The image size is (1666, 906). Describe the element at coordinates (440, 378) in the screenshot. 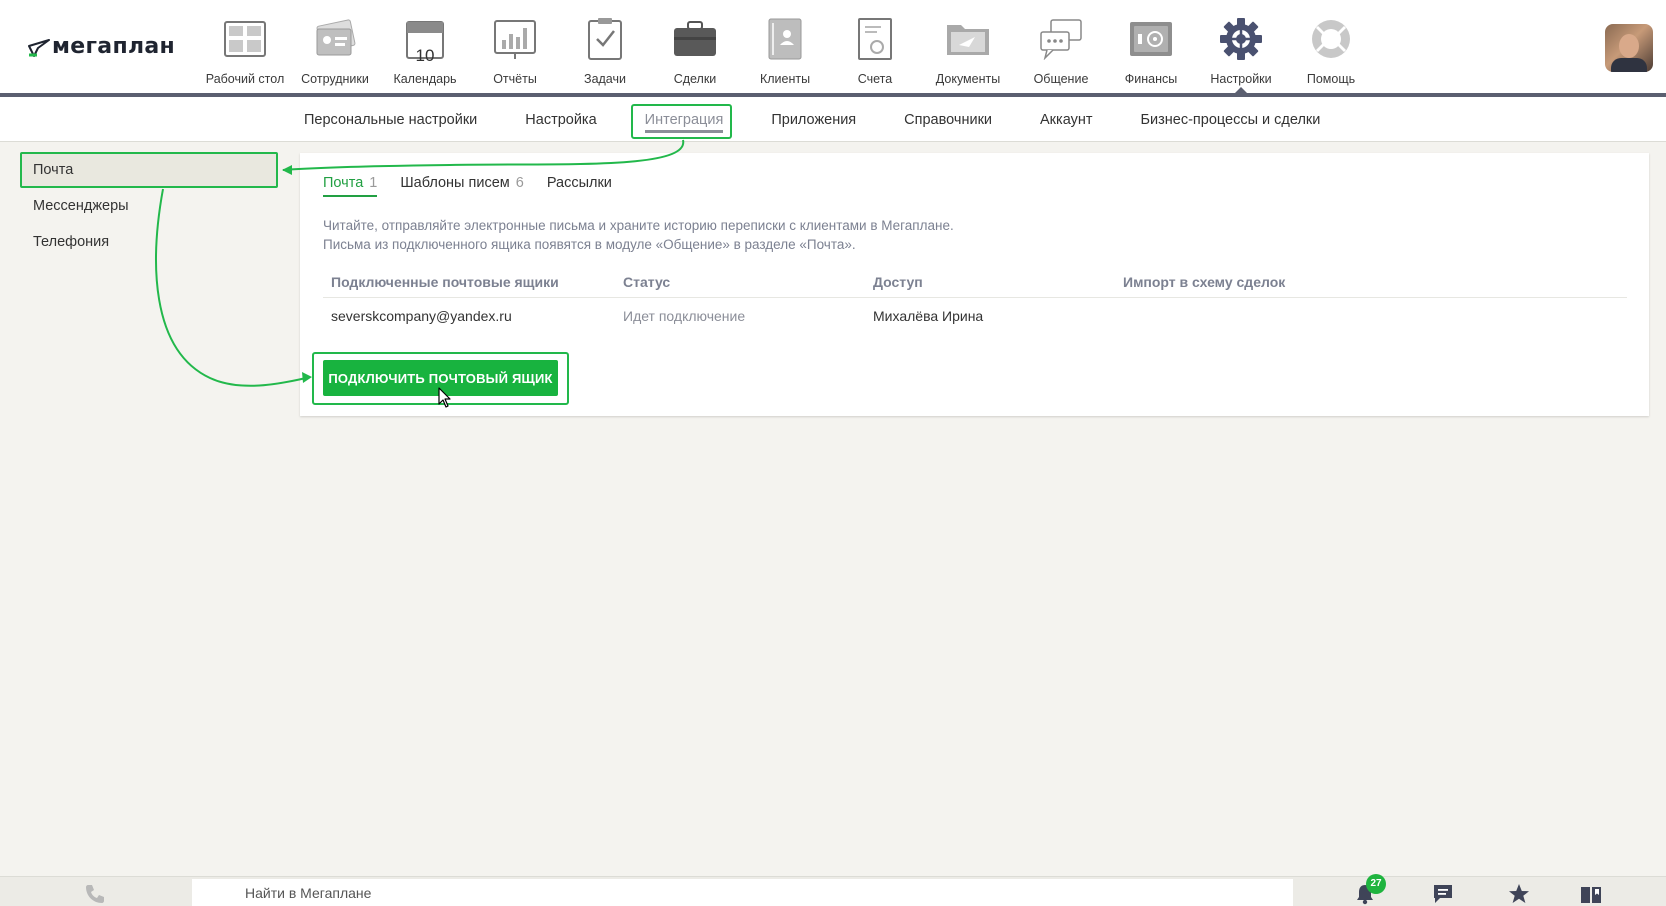

I see `connect-mailbox-button: ПОДКЛЮЧИТЬ ПОЧТОВЫЙ ЯЩИК` at that location.